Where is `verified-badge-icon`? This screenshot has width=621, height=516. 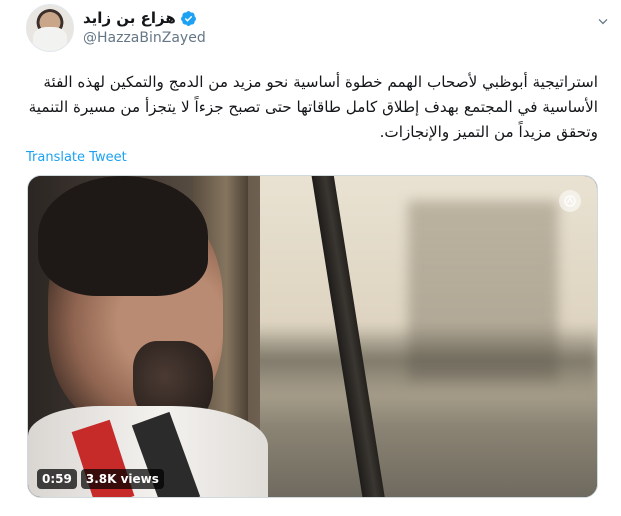 verified-badge-icon is located at coordinates (188, 18).